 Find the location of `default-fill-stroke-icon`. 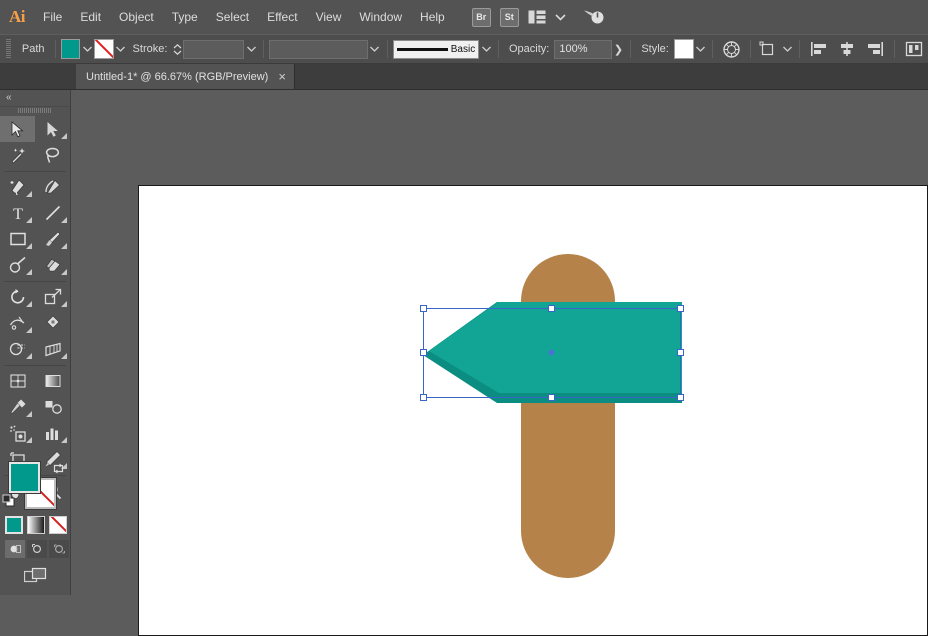

default-fill-stroke-icon is located at coordinates (9, 502).